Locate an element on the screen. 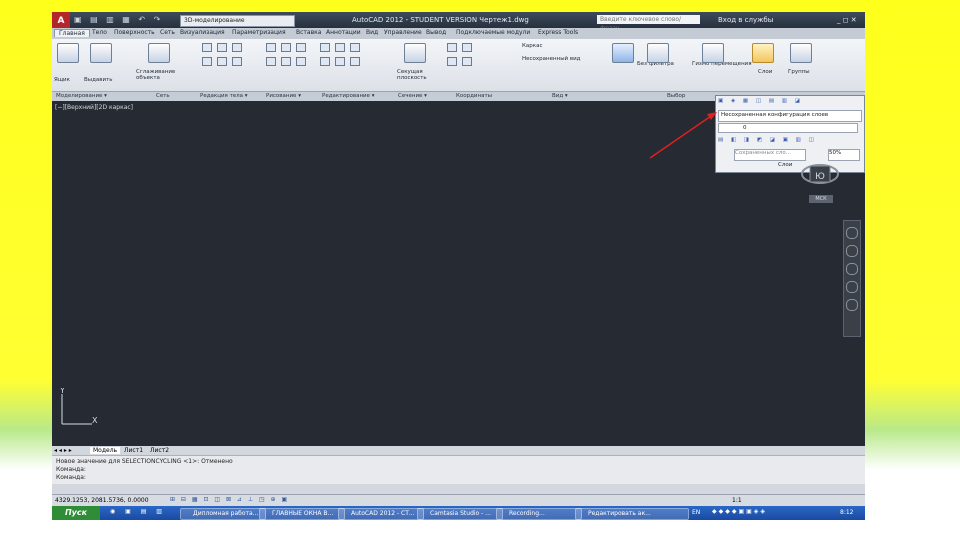  intersect-icon is located at coordinates (237, 61).